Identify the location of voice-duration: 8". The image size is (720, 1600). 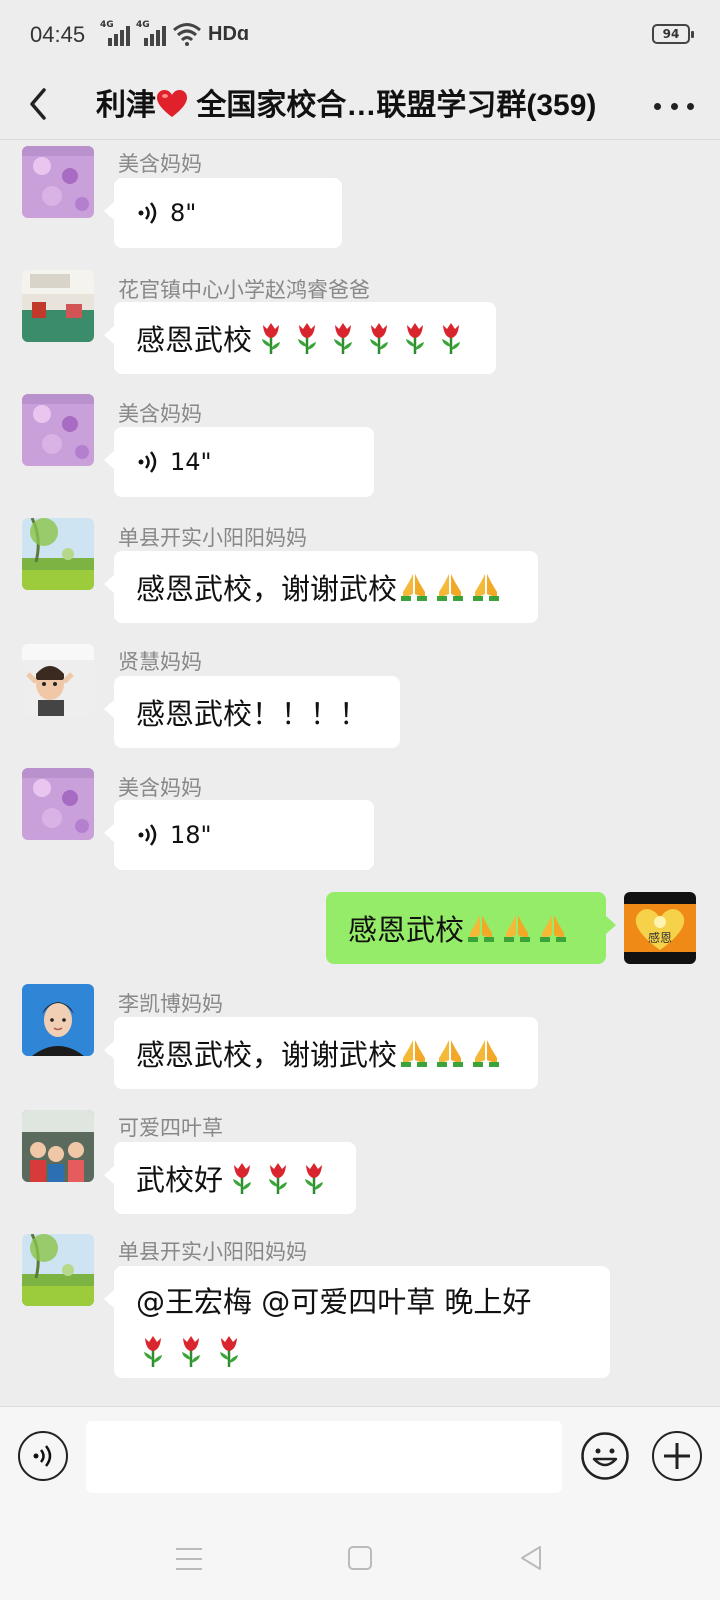
(183, 213).